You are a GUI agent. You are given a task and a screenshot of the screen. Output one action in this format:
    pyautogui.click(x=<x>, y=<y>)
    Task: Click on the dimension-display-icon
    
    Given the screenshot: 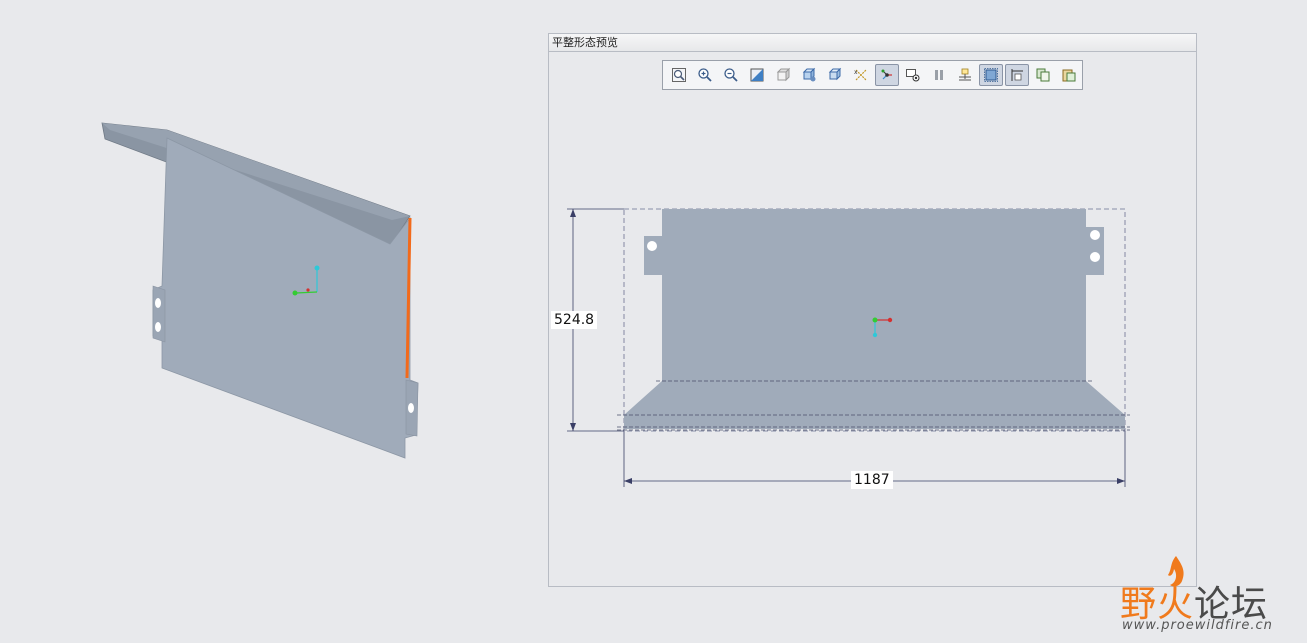 What is the action you would take?
    pyautogui.click(x=1017, y=75)
    